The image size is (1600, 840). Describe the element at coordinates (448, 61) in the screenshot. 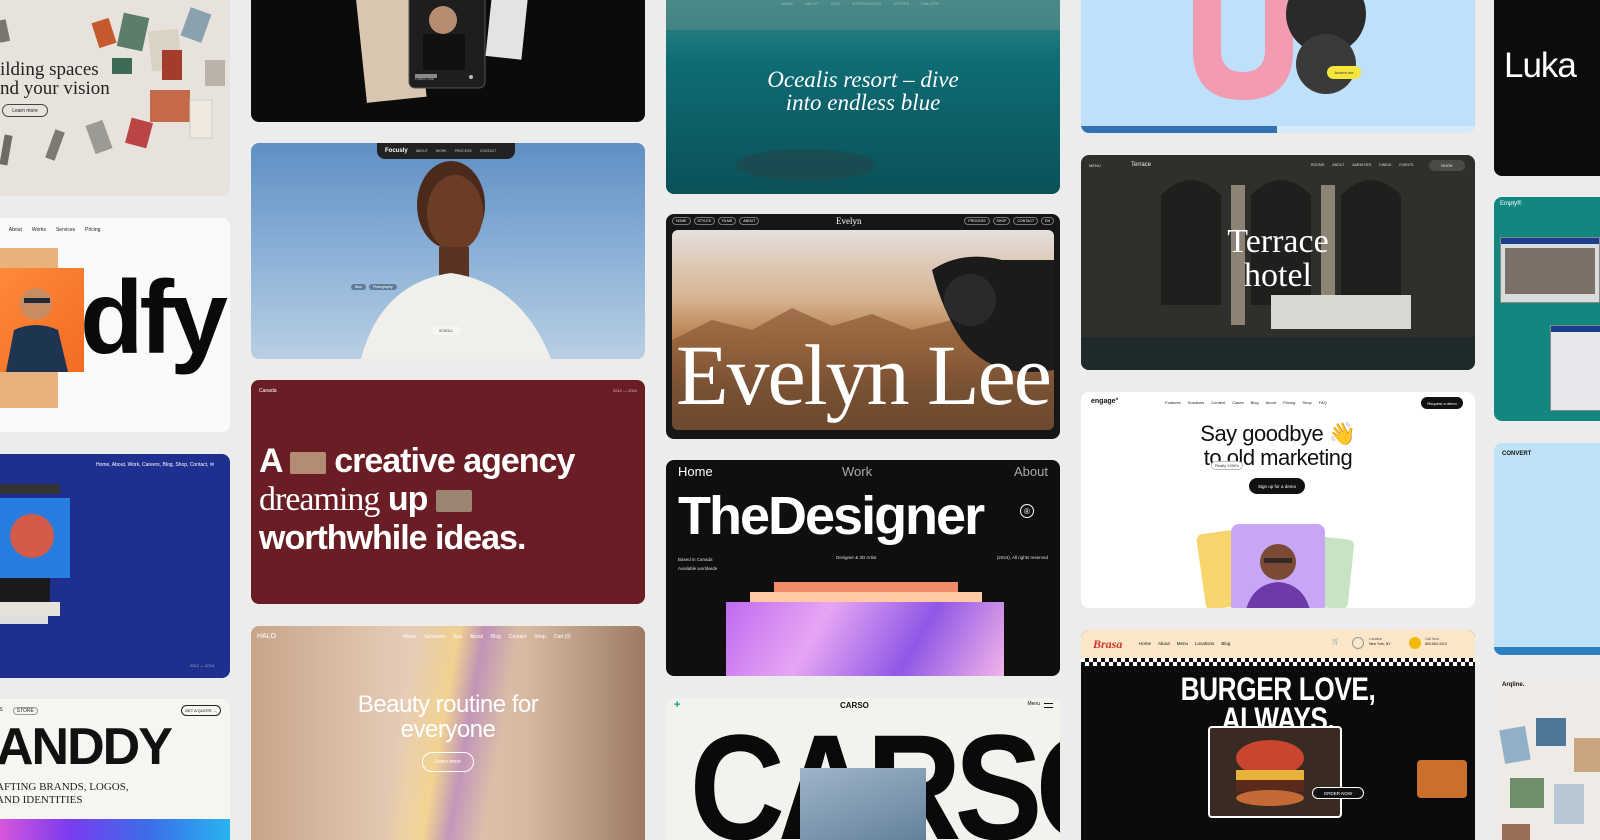

I see `template-card-dark-phone: Direct Link` at that location.